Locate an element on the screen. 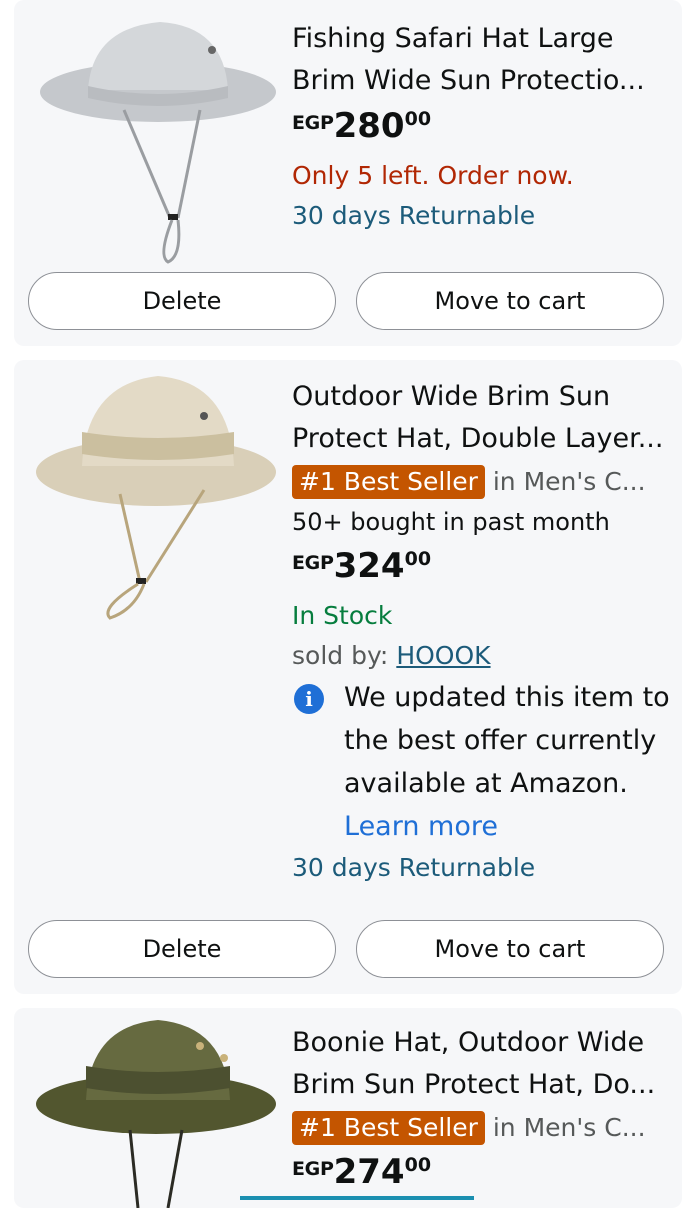  learn-more-link: Learn more is located at coordinates (421, 826).